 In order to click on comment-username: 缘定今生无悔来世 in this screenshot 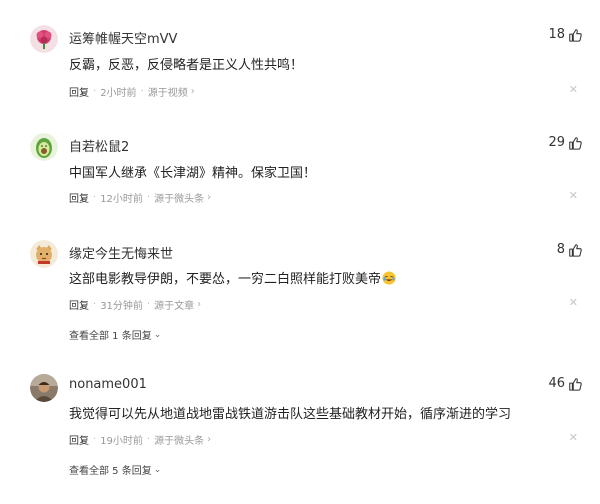, I will do `click(121, 252)`.